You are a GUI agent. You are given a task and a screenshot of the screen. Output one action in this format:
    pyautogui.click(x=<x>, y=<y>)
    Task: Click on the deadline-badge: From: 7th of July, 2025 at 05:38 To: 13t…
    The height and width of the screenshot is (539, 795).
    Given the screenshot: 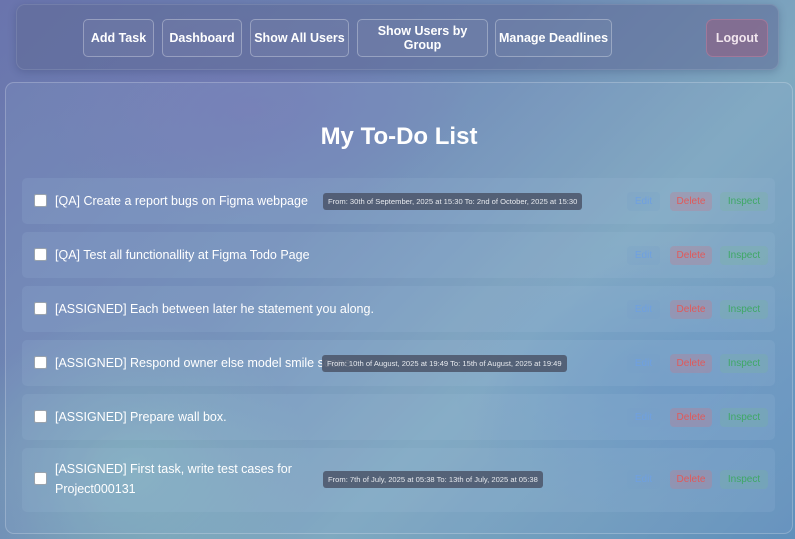 What is the action you would take?
    pyautogui.click(x=433, y=479)
    